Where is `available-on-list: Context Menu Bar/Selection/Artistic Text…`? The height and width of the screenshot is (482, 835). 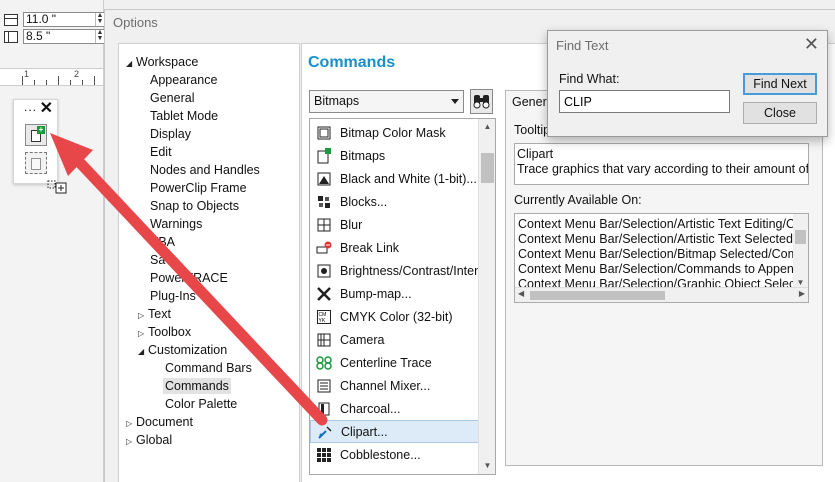
available-on-list: Context Menu Bar/Selection/Artistic Text… is located at coordinates (661, 258).